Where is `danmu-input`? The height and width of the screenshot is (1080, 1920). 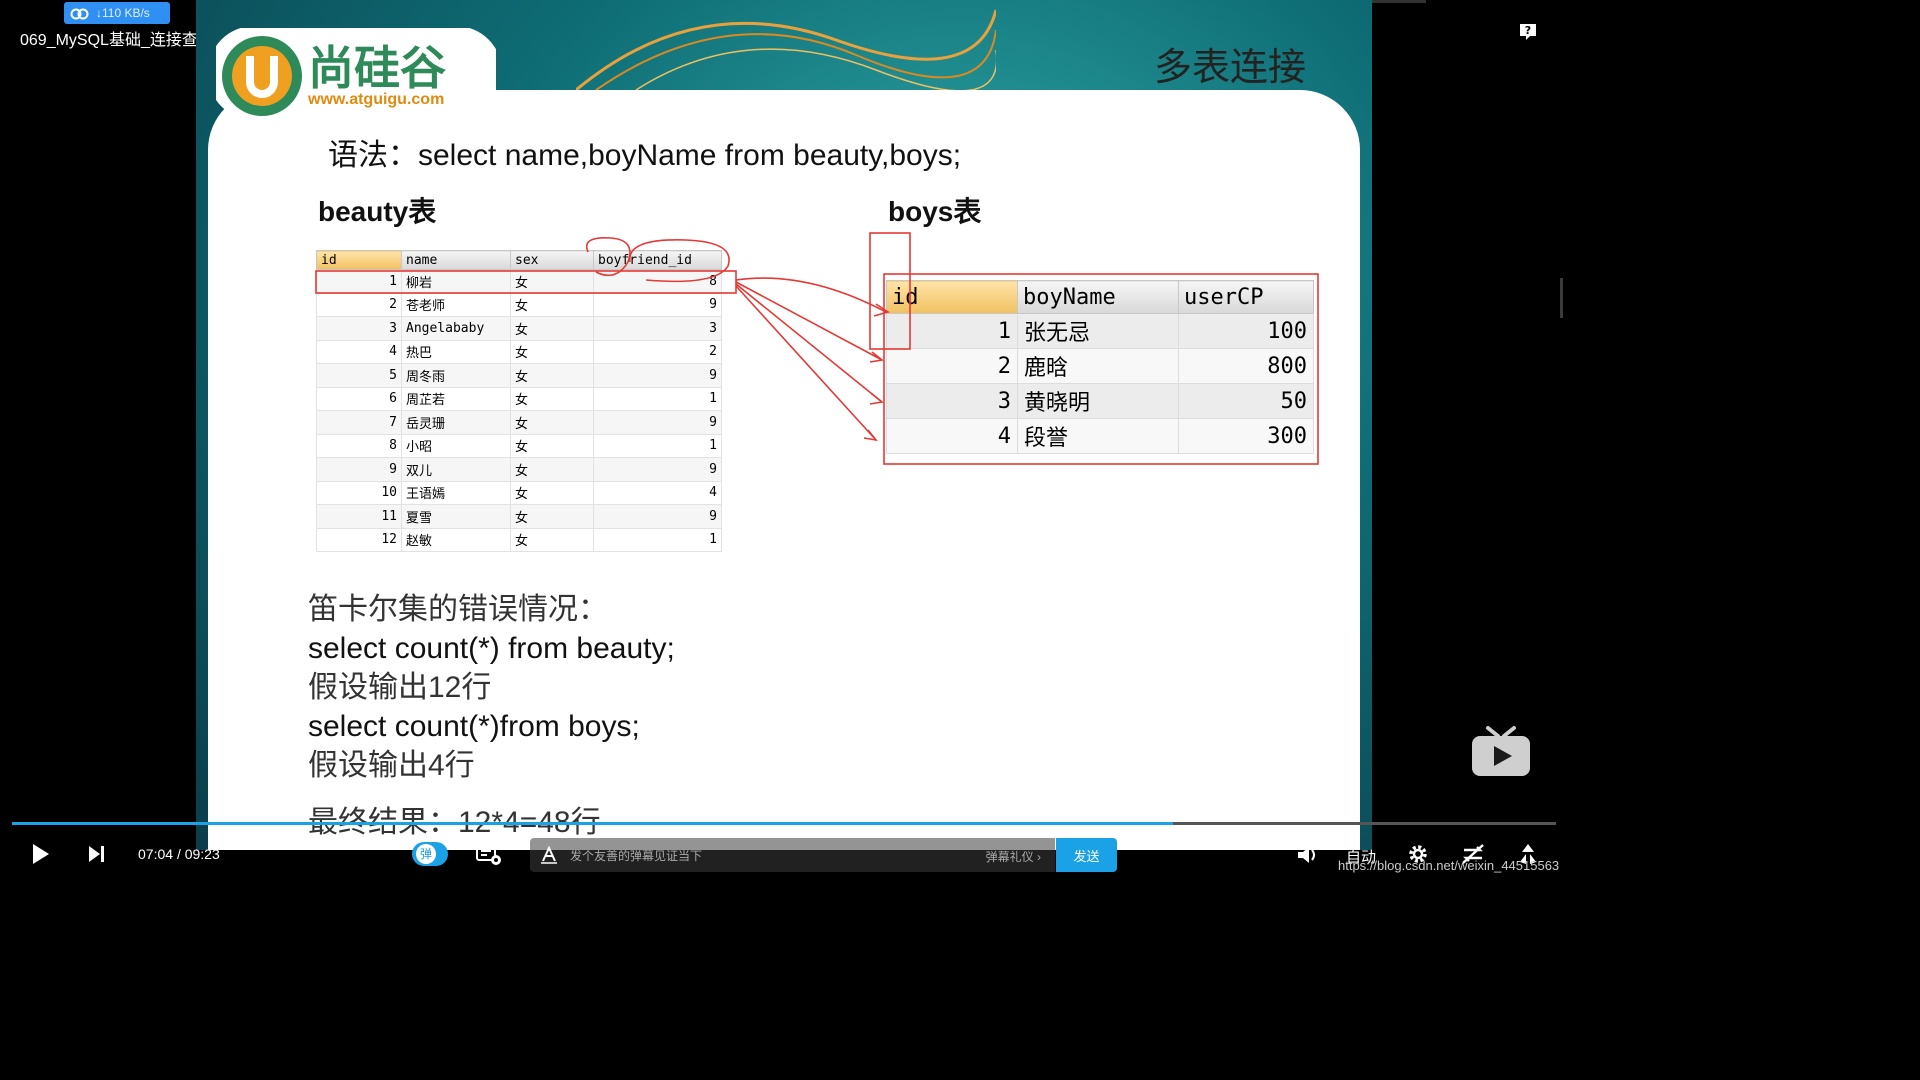 danmu-input is located at coordinates (760, 856).